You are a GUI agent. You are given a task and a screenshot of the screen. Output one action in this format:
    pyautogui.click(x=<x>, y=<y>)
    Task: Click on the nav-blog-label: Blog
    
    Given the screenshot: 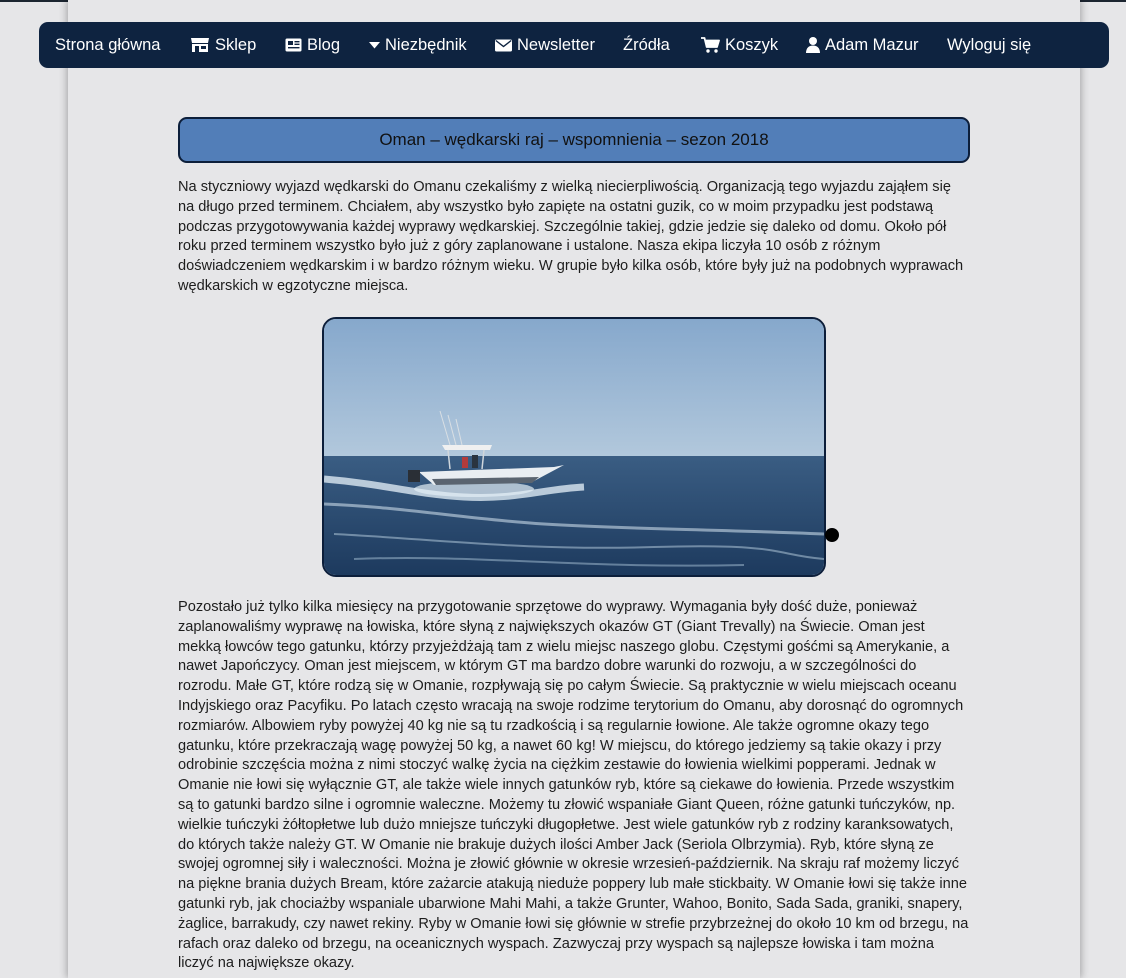 What is the action you would take?
    pyautogui.click(x=324, y=44)
    